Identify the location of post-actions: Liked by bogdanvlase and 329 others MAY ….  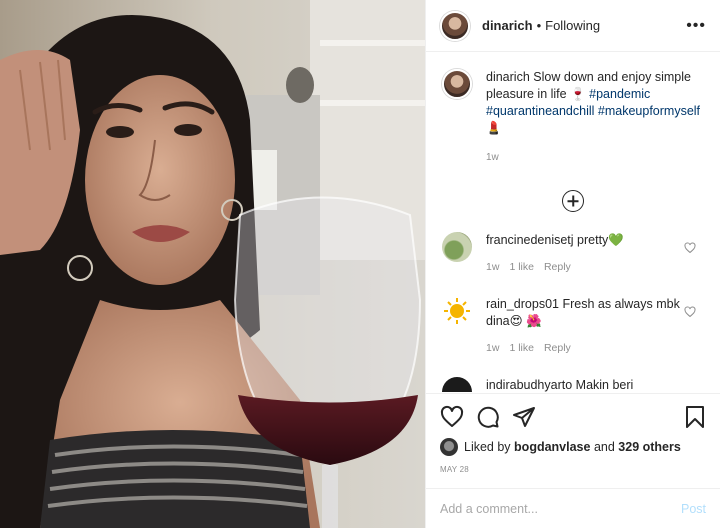
(573, 433).